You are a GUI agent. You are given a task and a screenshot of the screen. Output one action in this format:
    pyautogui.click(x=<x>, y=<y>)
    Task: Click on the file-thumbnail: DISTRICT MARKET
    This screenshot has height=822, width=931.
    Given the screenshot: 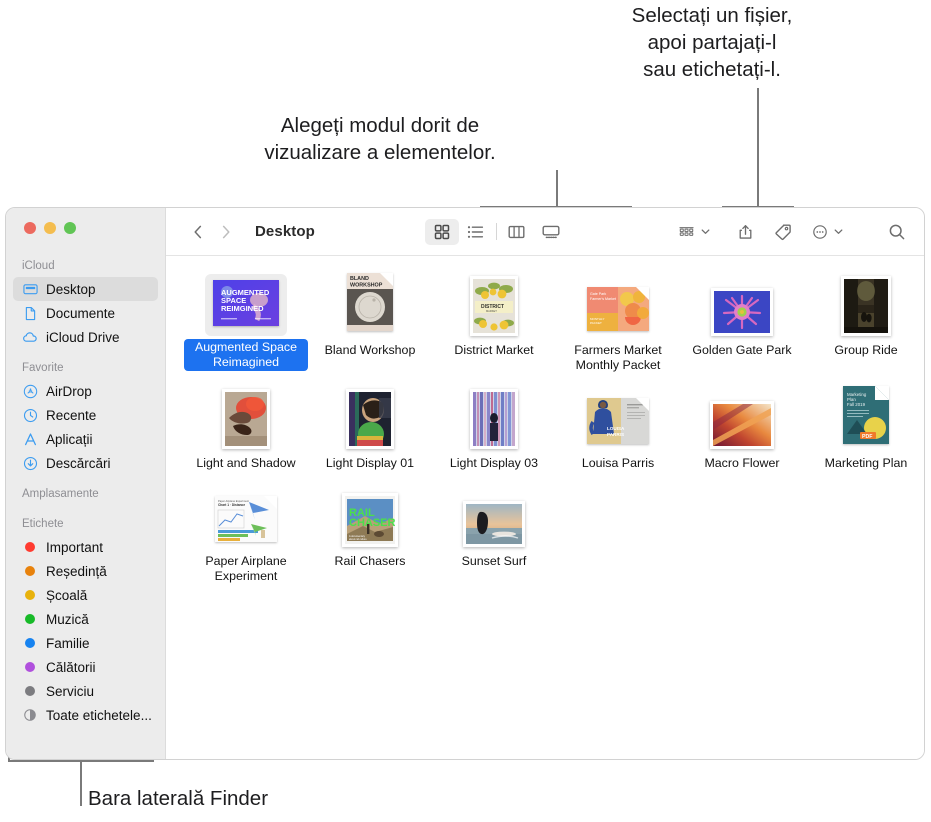 What is the action you would take?
    pyautogui.click(x=494, y=305)
    